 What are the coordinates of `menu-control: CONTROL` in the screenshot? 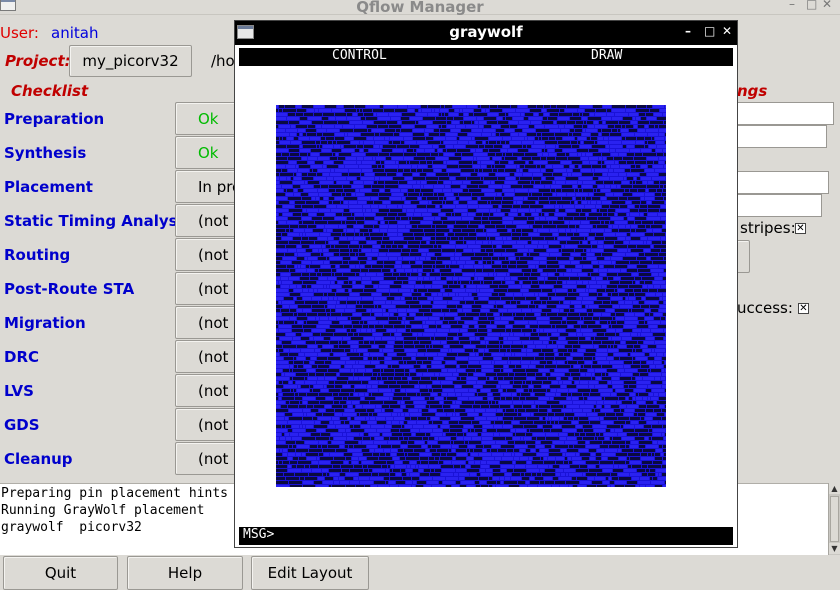 It's located at (359, 55).